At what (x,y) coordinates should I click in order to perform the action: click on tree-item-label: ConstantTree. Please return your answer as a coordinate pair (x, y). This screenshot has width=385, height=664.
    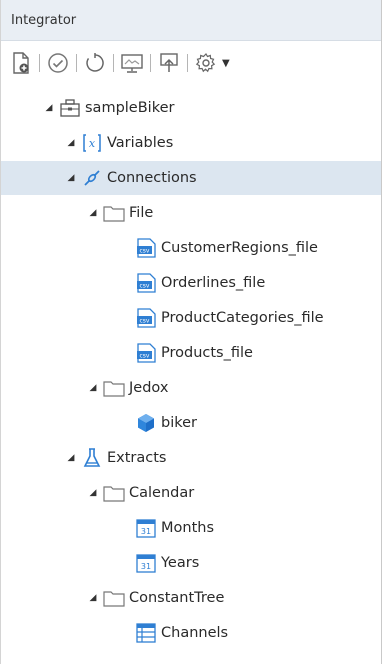
    Looking at the image, I should click on (177, 598).